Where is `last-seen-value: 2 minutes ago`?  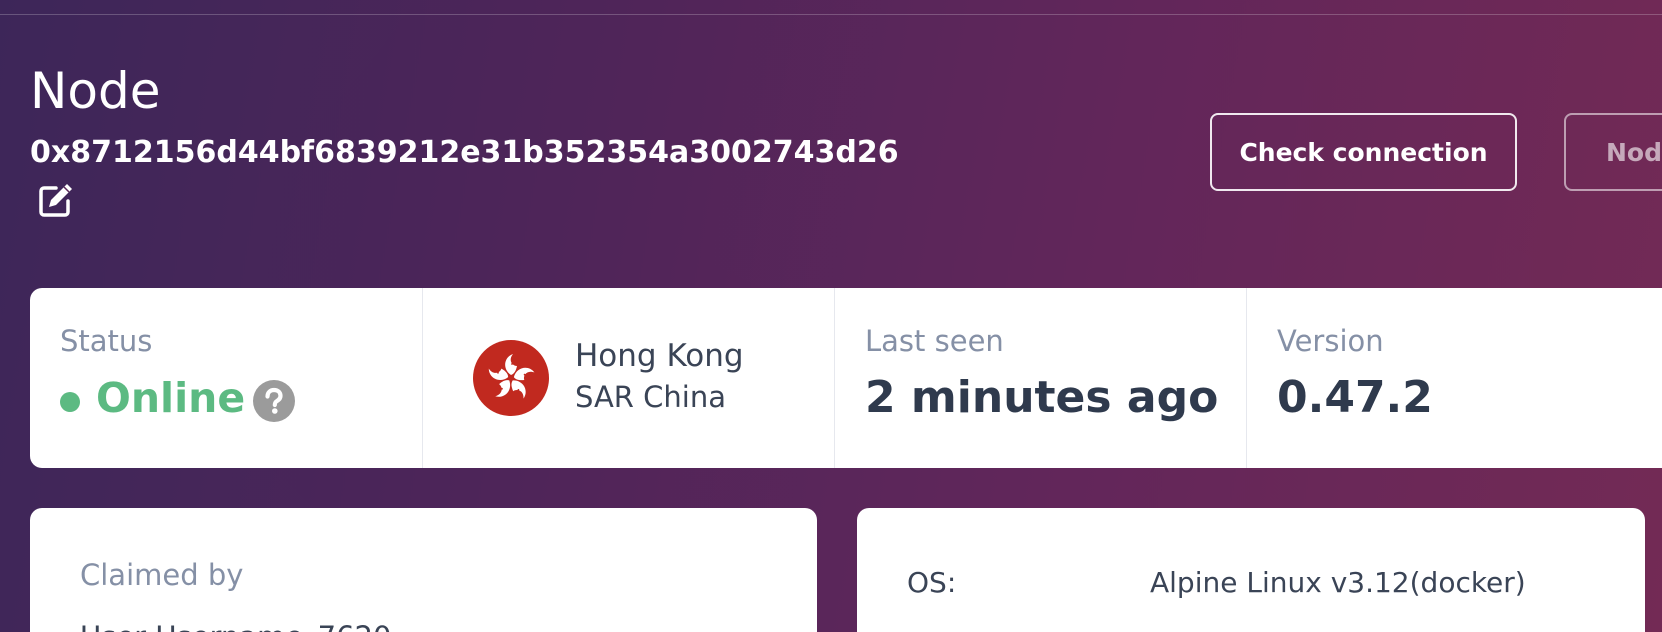 last-seen-value: 2 minutes ago is located at coordinates (1042, 397).